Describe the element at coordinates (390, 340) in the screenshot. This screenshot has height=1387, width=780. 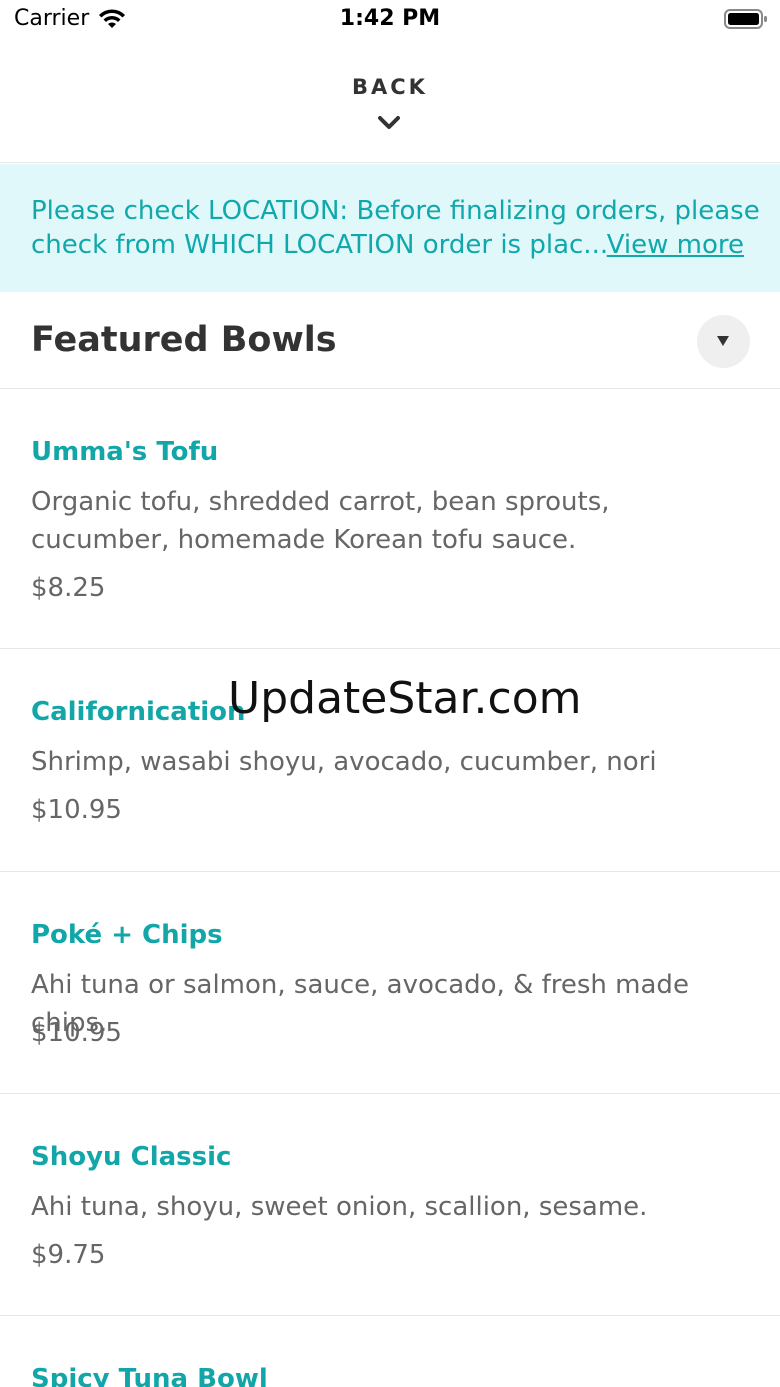
I see `category-header: Featured Bowls` at that location.